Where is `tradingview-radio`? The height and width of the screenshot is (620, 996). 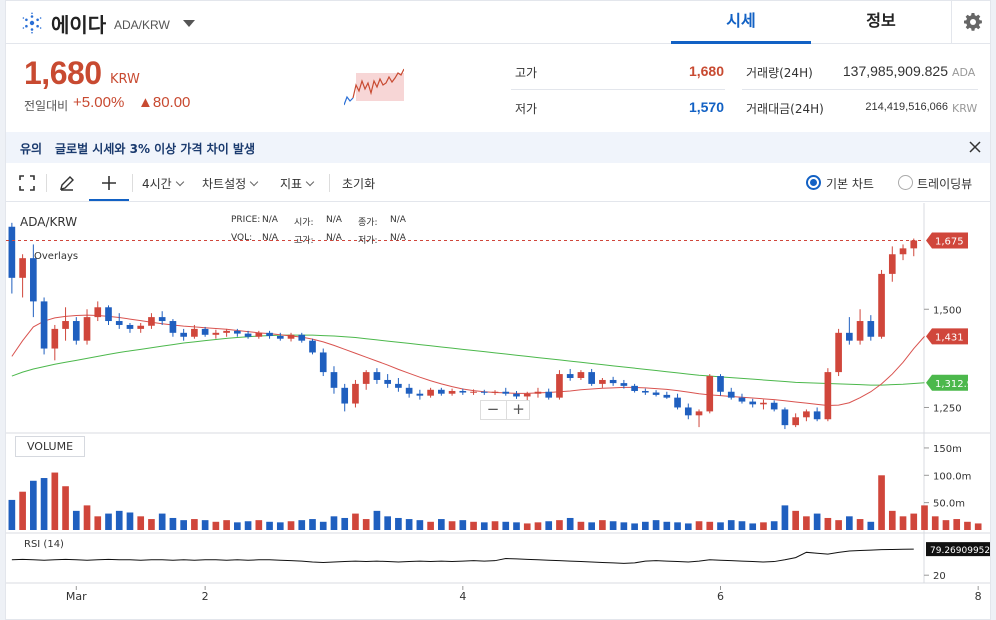
tradingview-radio is located at coordinates (905, 182).